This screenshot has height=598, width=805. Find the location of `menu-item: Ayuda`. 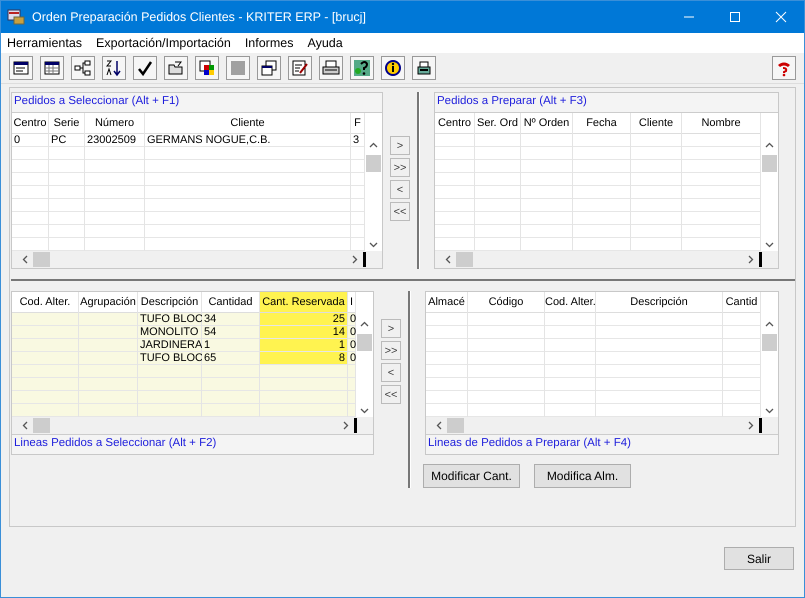

menu-item: Ayuda is located at coordinates (325, 43).